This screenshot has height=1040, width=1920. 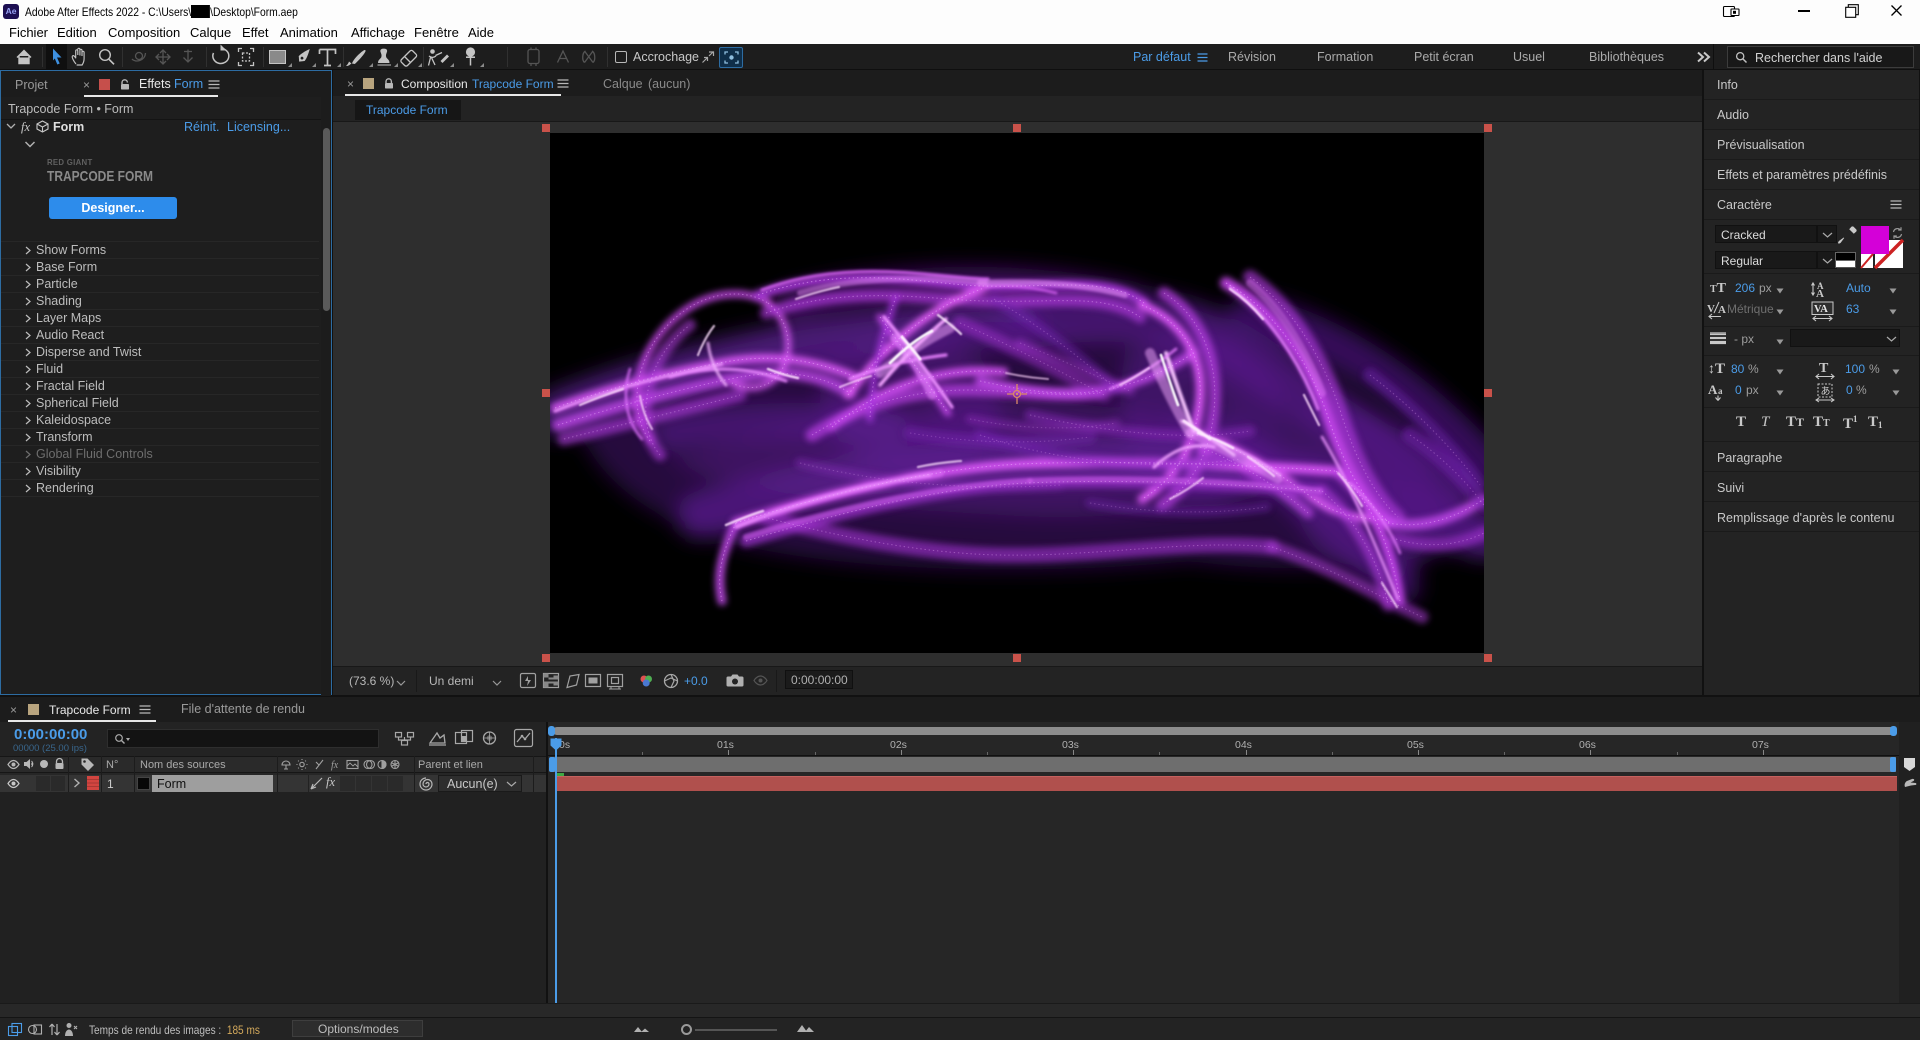 What do you see at coordinates (1826, 392) in the screenshot?
I see `svg-text: あ` at bounding box center [1826, 392].